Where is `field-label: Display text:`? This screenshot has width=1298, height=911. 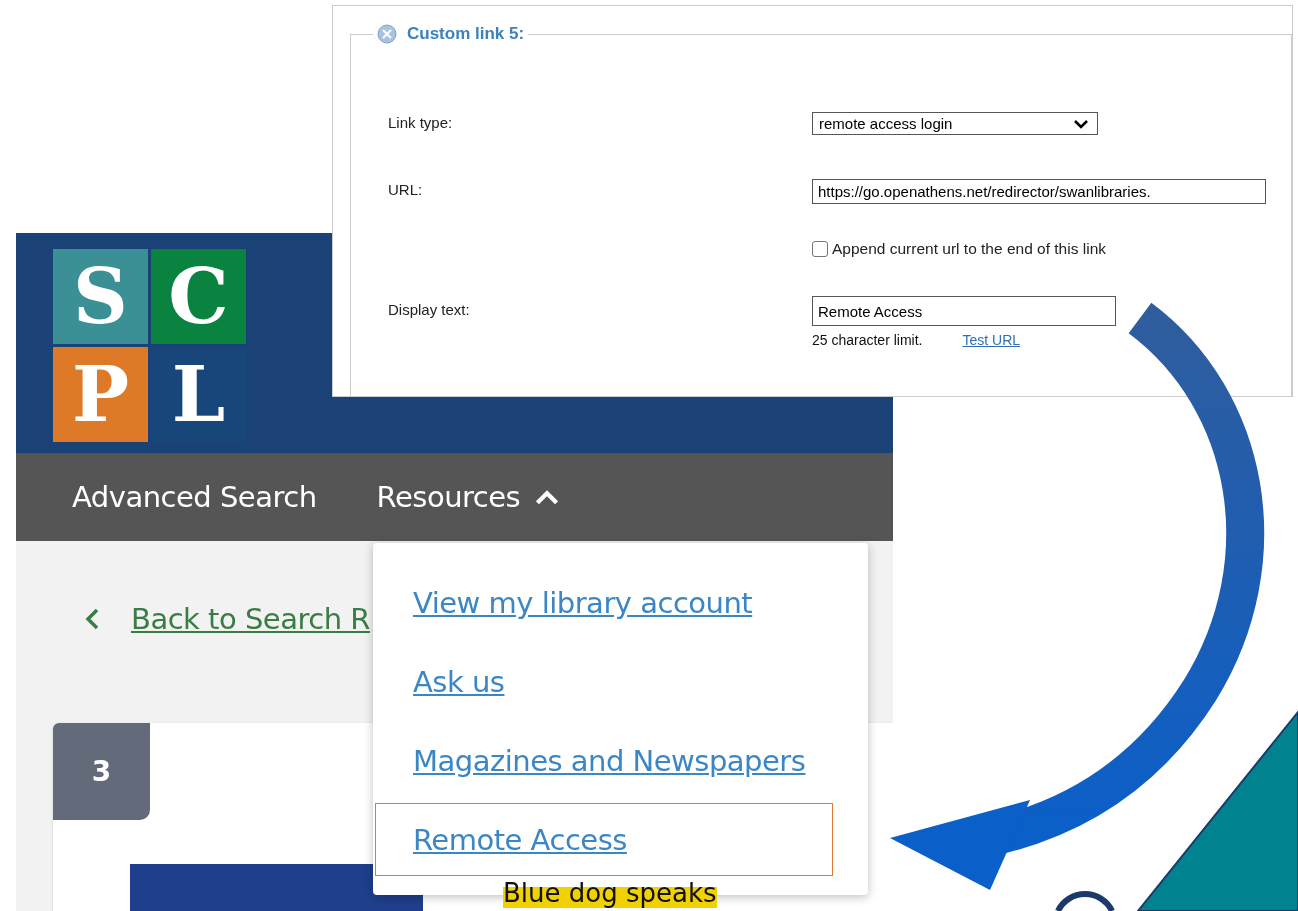 field-label: Display text: is located at coordinates (429, 310).